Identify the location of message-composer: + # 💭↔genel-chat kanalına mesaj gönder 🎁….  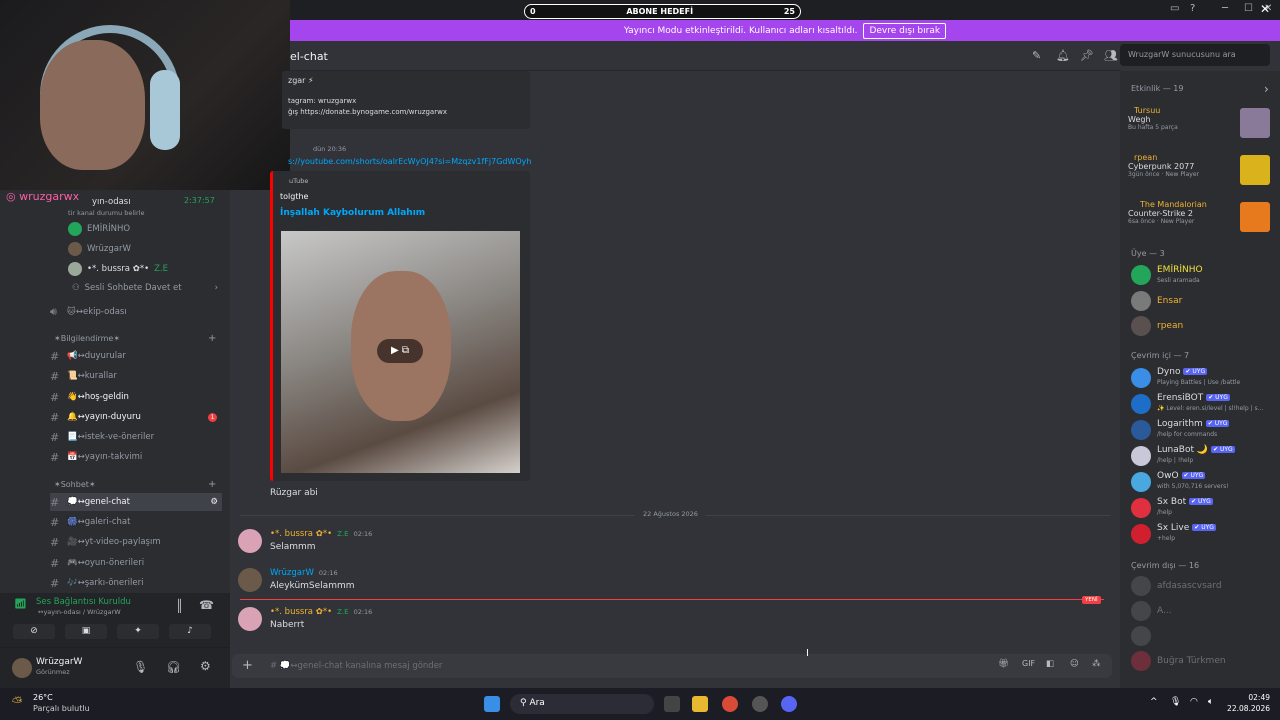
(672, 666).